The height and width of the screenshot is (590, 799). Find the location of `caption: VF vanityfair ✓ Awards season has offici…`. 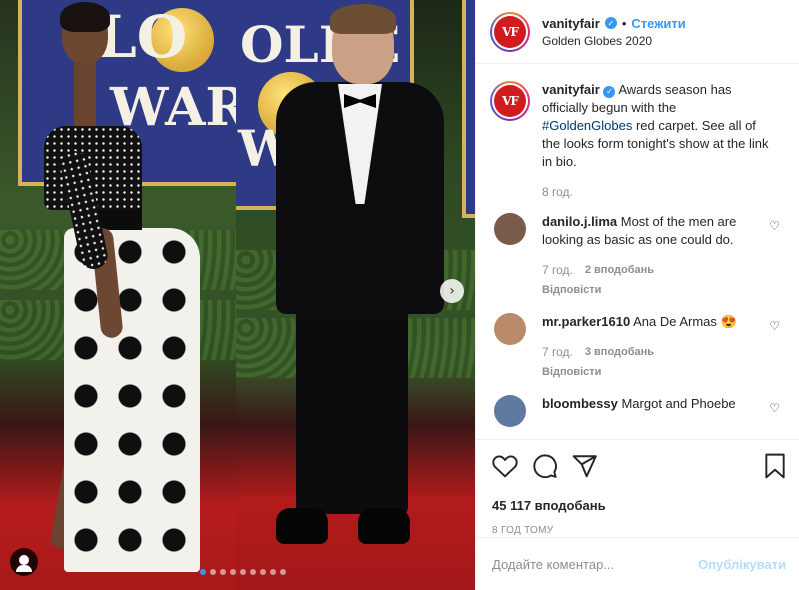

caption: VF vanityfair ✓ Awards season has offici… is located at coordinates (638, 126).